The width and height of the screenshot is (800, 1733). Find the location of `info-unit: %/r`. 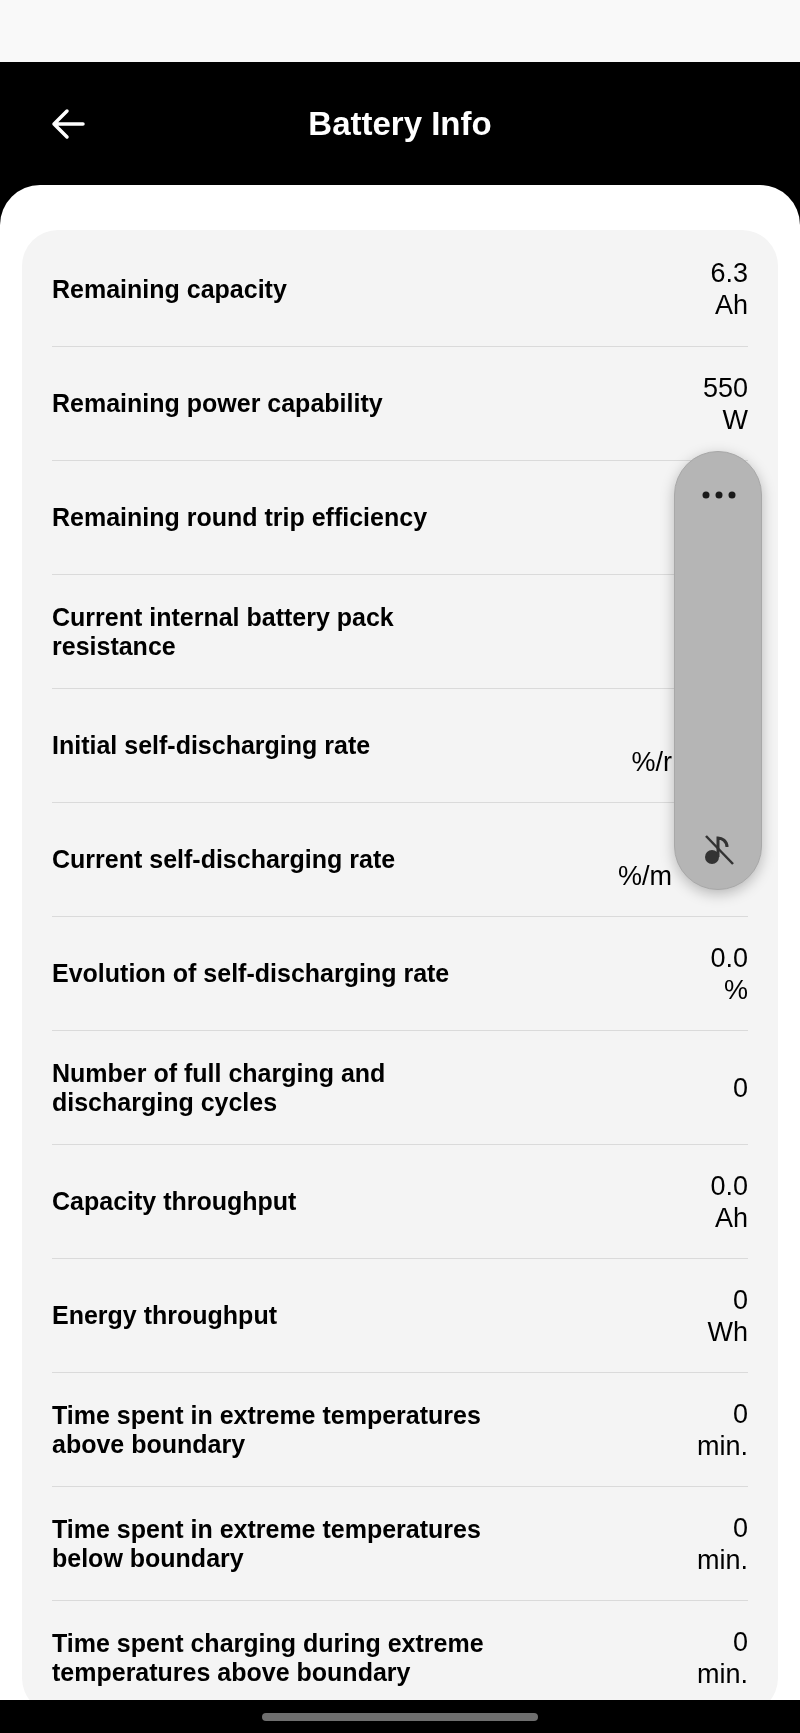

info-unit: %/r is located at coordinates (651, 761).